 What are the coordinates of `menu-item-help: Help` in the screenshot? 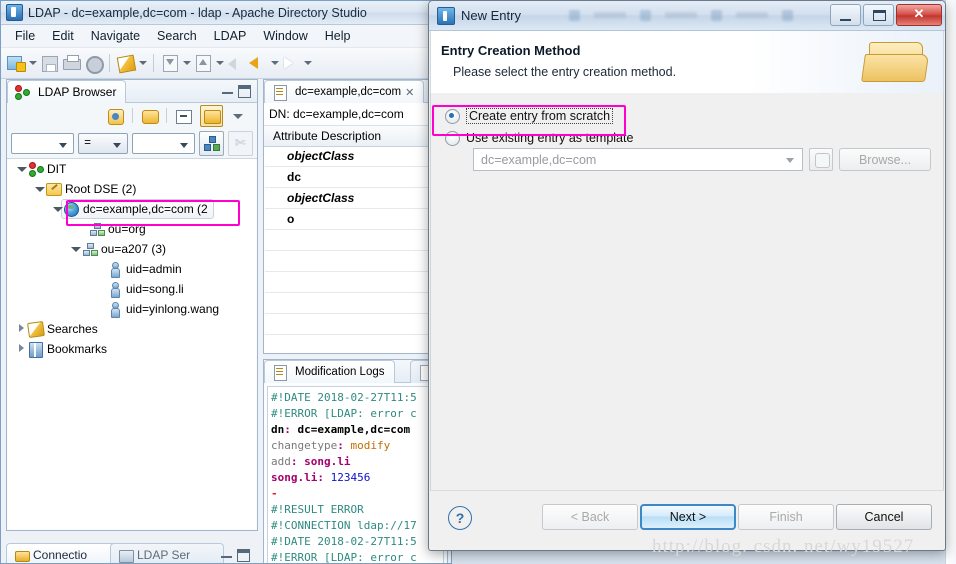 It's located at (338, 36).